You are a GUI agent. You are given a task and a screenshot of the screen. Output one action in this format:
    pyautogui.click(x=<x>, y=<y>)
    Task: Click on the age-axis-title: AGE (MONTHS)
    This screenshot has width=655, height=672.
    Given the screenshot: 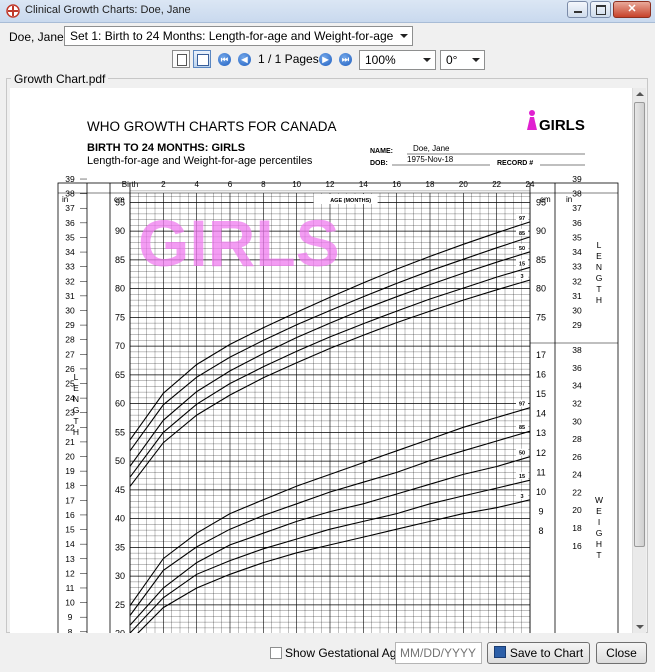 What is the action you would take?
    pyautogui.click(x=350, y=201)
    